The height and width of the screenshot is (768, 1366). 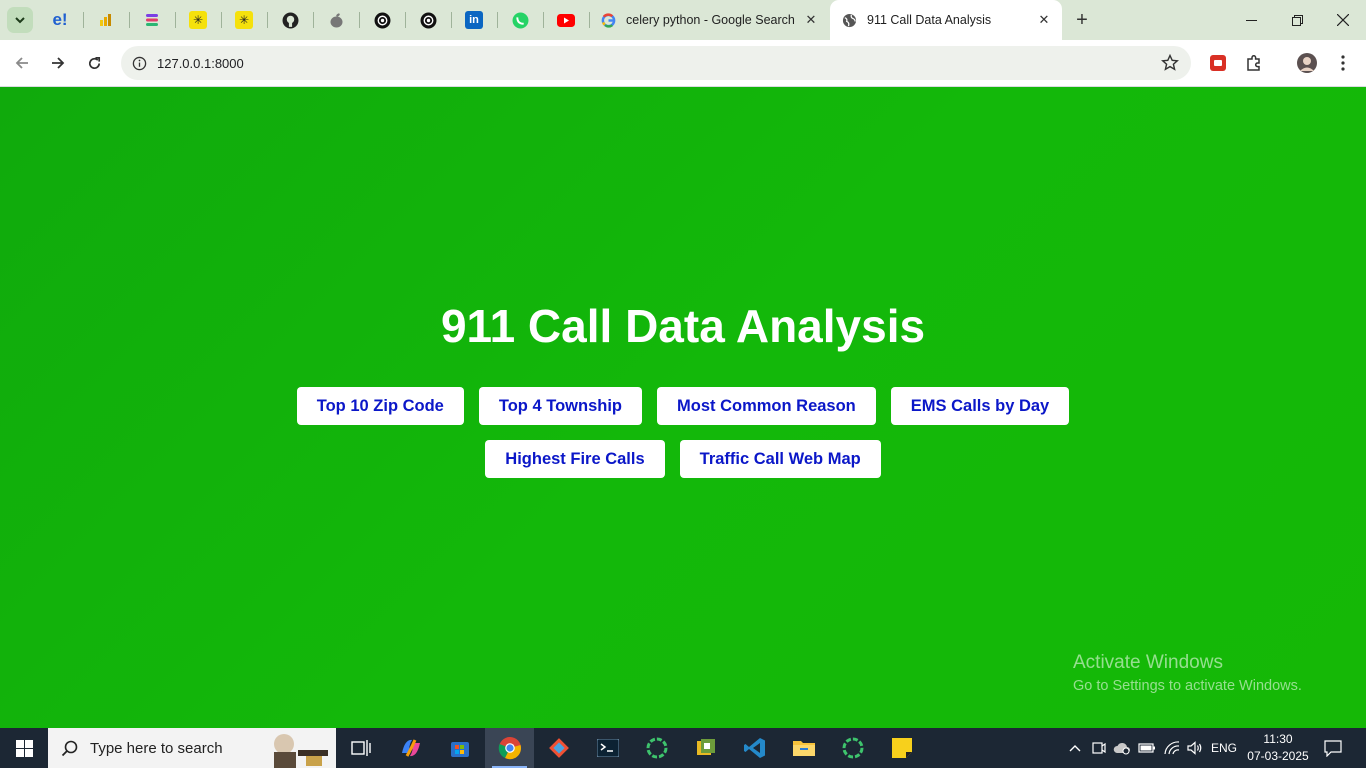 I want to click on watermark-title: Activate Windows, so click(x=1148, y=662).